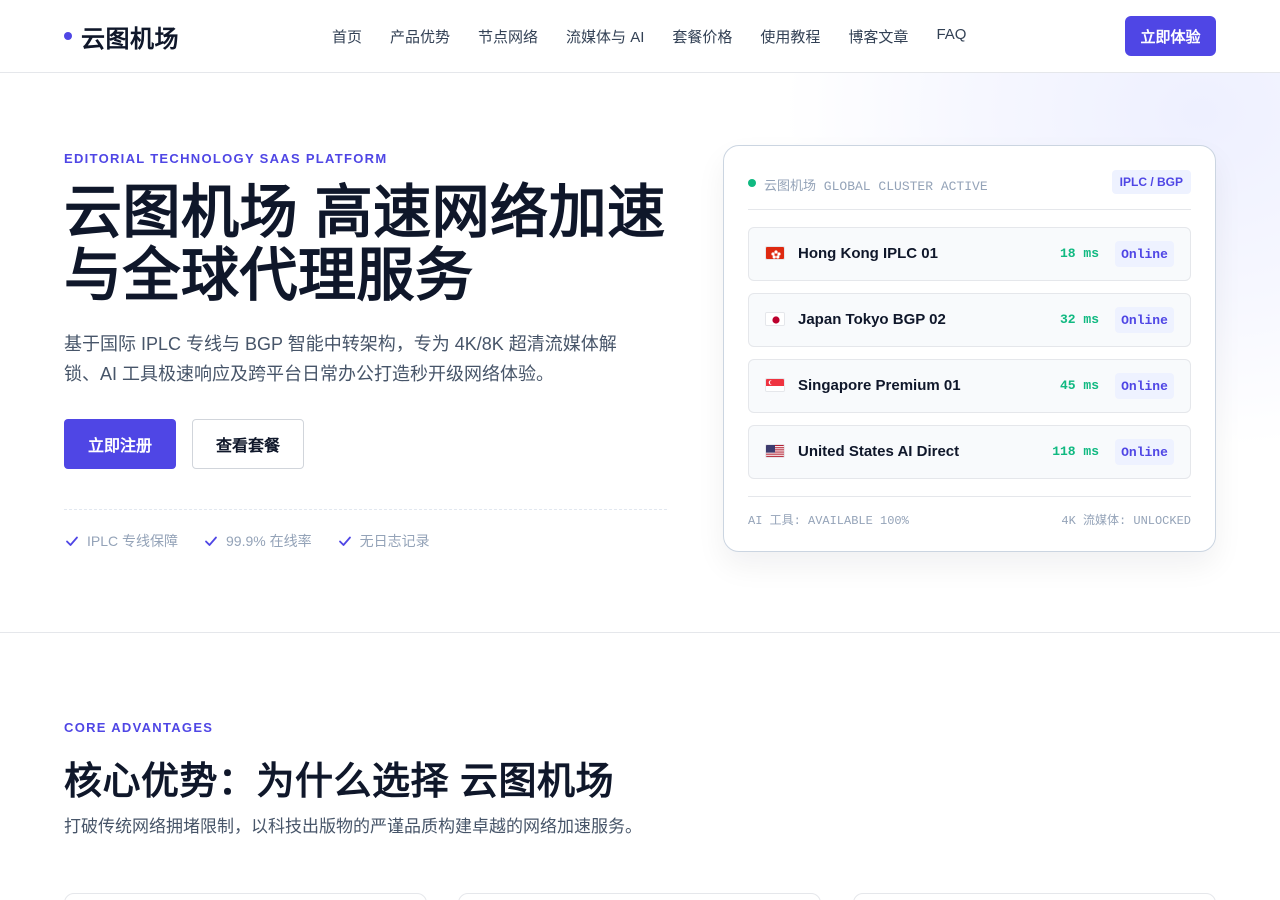  I want to click on nav-item-tutorials: 使用教程, so click(790, 36).